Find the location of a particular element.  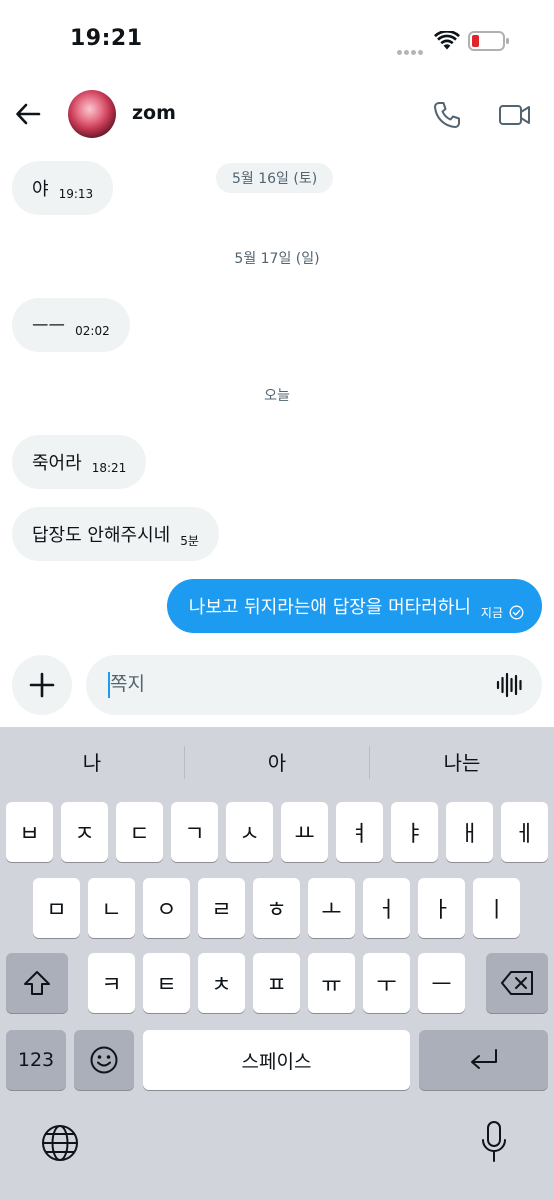

message-composer: 쪽지 is located at coordinates (314, 685).